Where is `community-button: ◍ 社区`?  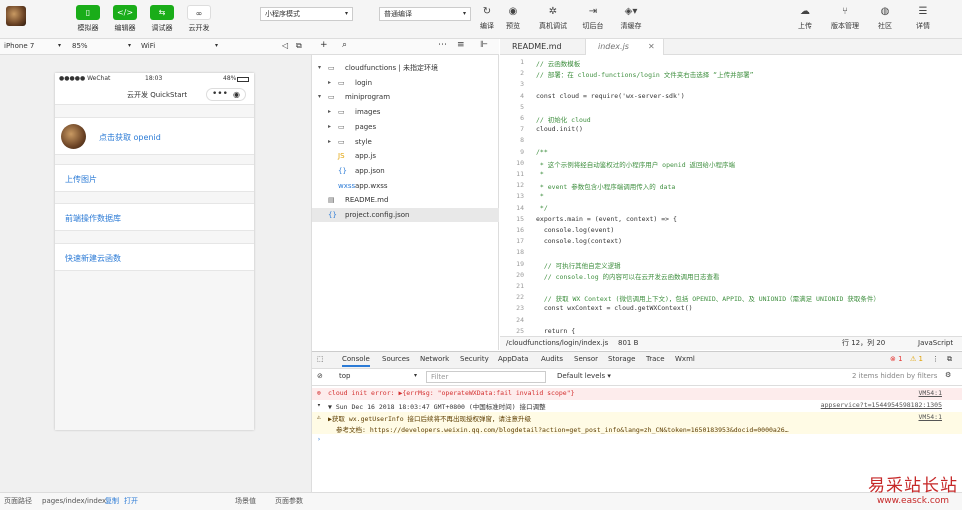
community-button: ◍ 社区 is located at coordinates (885, 18).